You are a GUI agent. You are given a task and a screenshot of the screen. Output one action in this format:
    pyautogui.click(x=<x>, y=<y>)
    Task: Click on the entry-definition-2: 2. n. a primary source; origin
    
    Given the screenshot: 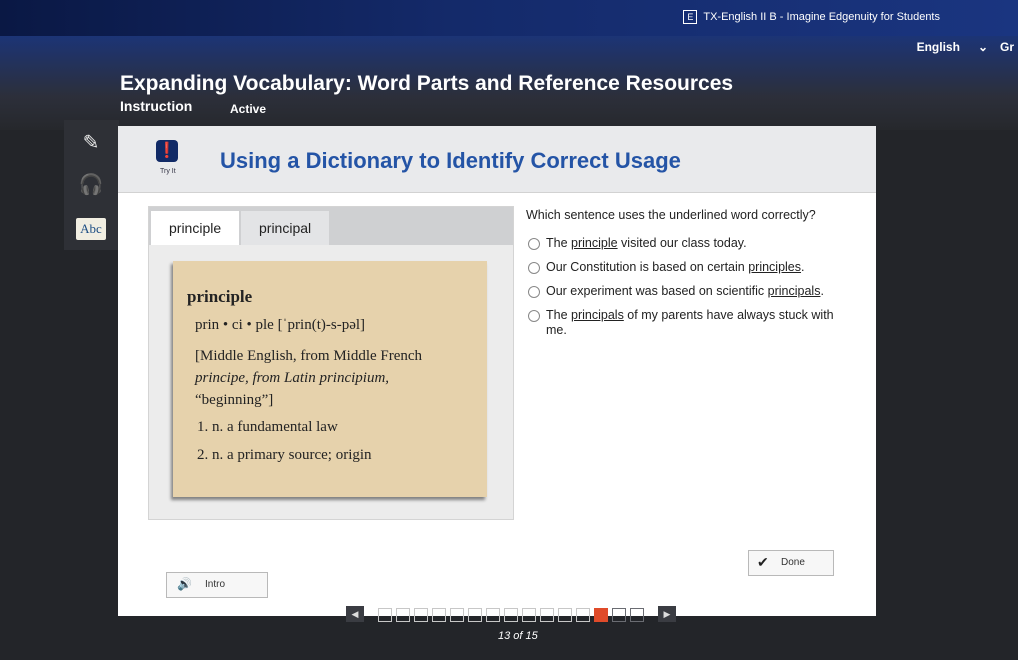 What is the action you would take?
    pyautogui.click(x=284, y=455)
    